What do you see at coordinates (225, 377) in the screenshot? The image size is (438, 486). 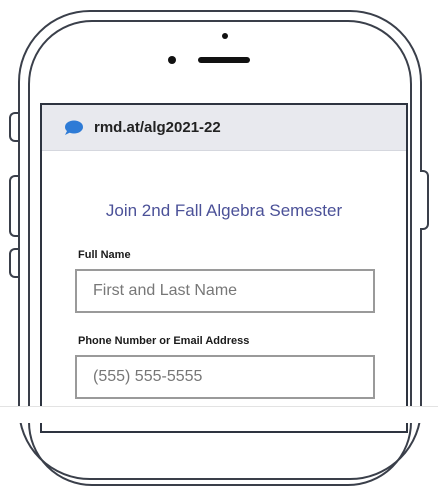 I see `contact-input: (555) 555-5555` at bounding box center [225, 377].